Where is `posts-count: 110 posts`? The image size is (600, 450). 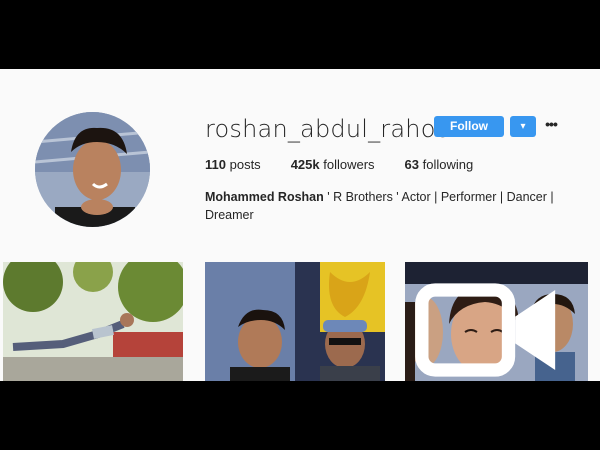 posts-count: 110 posts is located at coordinates (233, 164).